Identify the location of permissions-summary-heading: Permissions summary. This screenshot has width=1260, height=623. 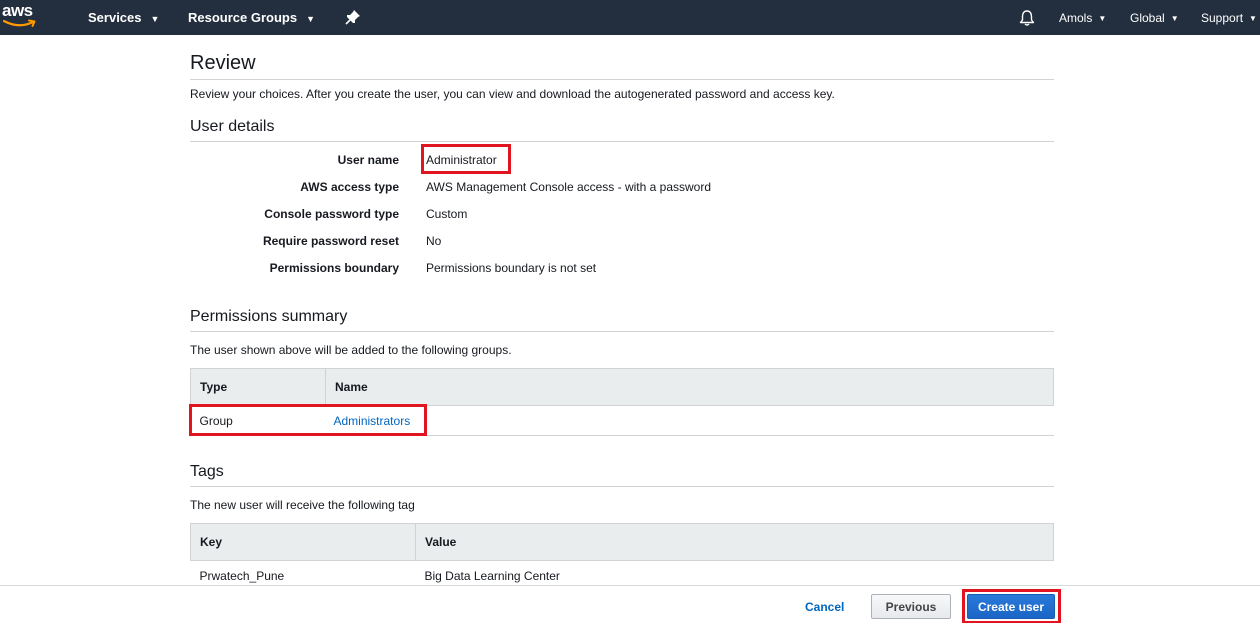
(269, 316).